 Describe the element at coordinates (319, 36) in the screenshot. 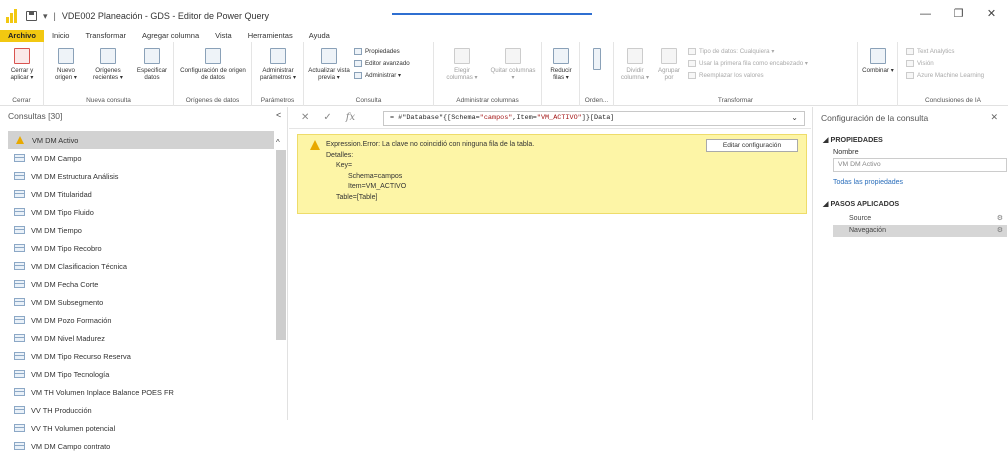

I see `tab-ayuda: Ayuda` at that location.